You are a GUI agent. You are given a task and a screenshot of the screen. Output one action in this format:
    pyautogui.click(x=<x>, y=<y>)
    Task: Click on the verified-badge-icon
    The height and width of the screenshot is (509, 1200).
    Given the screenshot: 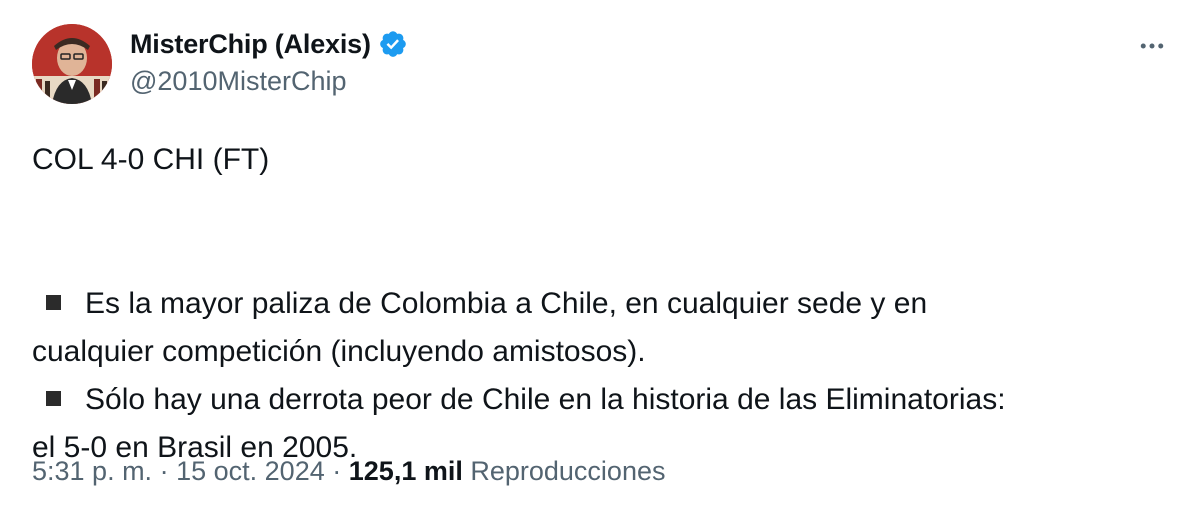 What is the action you would take?
    pyautogui.click(x=393, y=44)
    